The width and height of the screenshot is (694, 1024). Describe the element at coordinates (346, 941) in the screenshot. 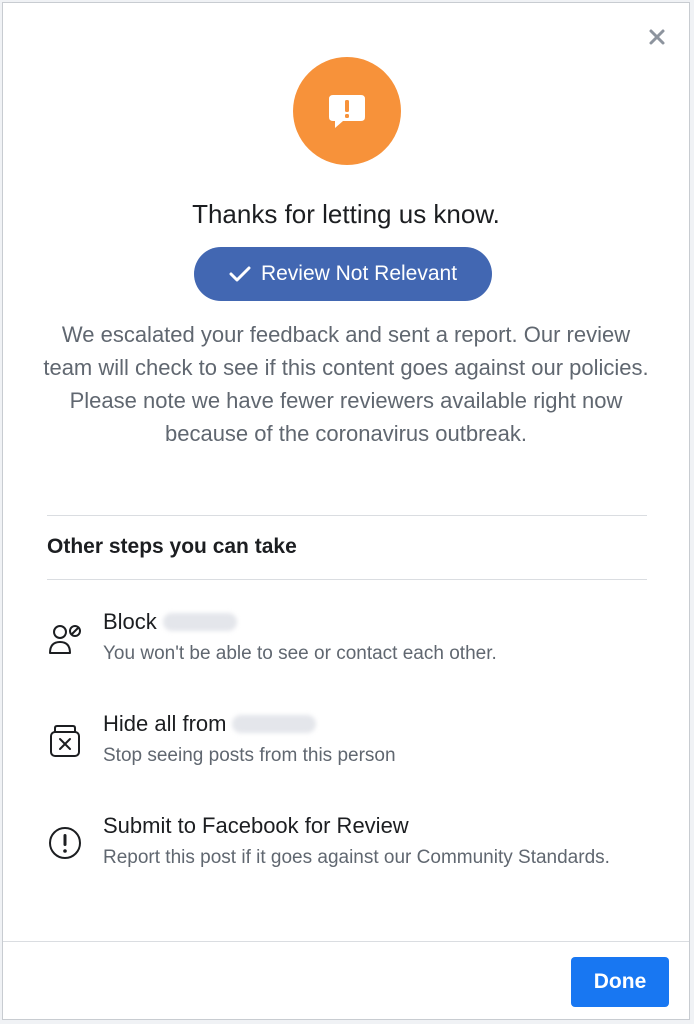

I see `footer-divider` at that location.